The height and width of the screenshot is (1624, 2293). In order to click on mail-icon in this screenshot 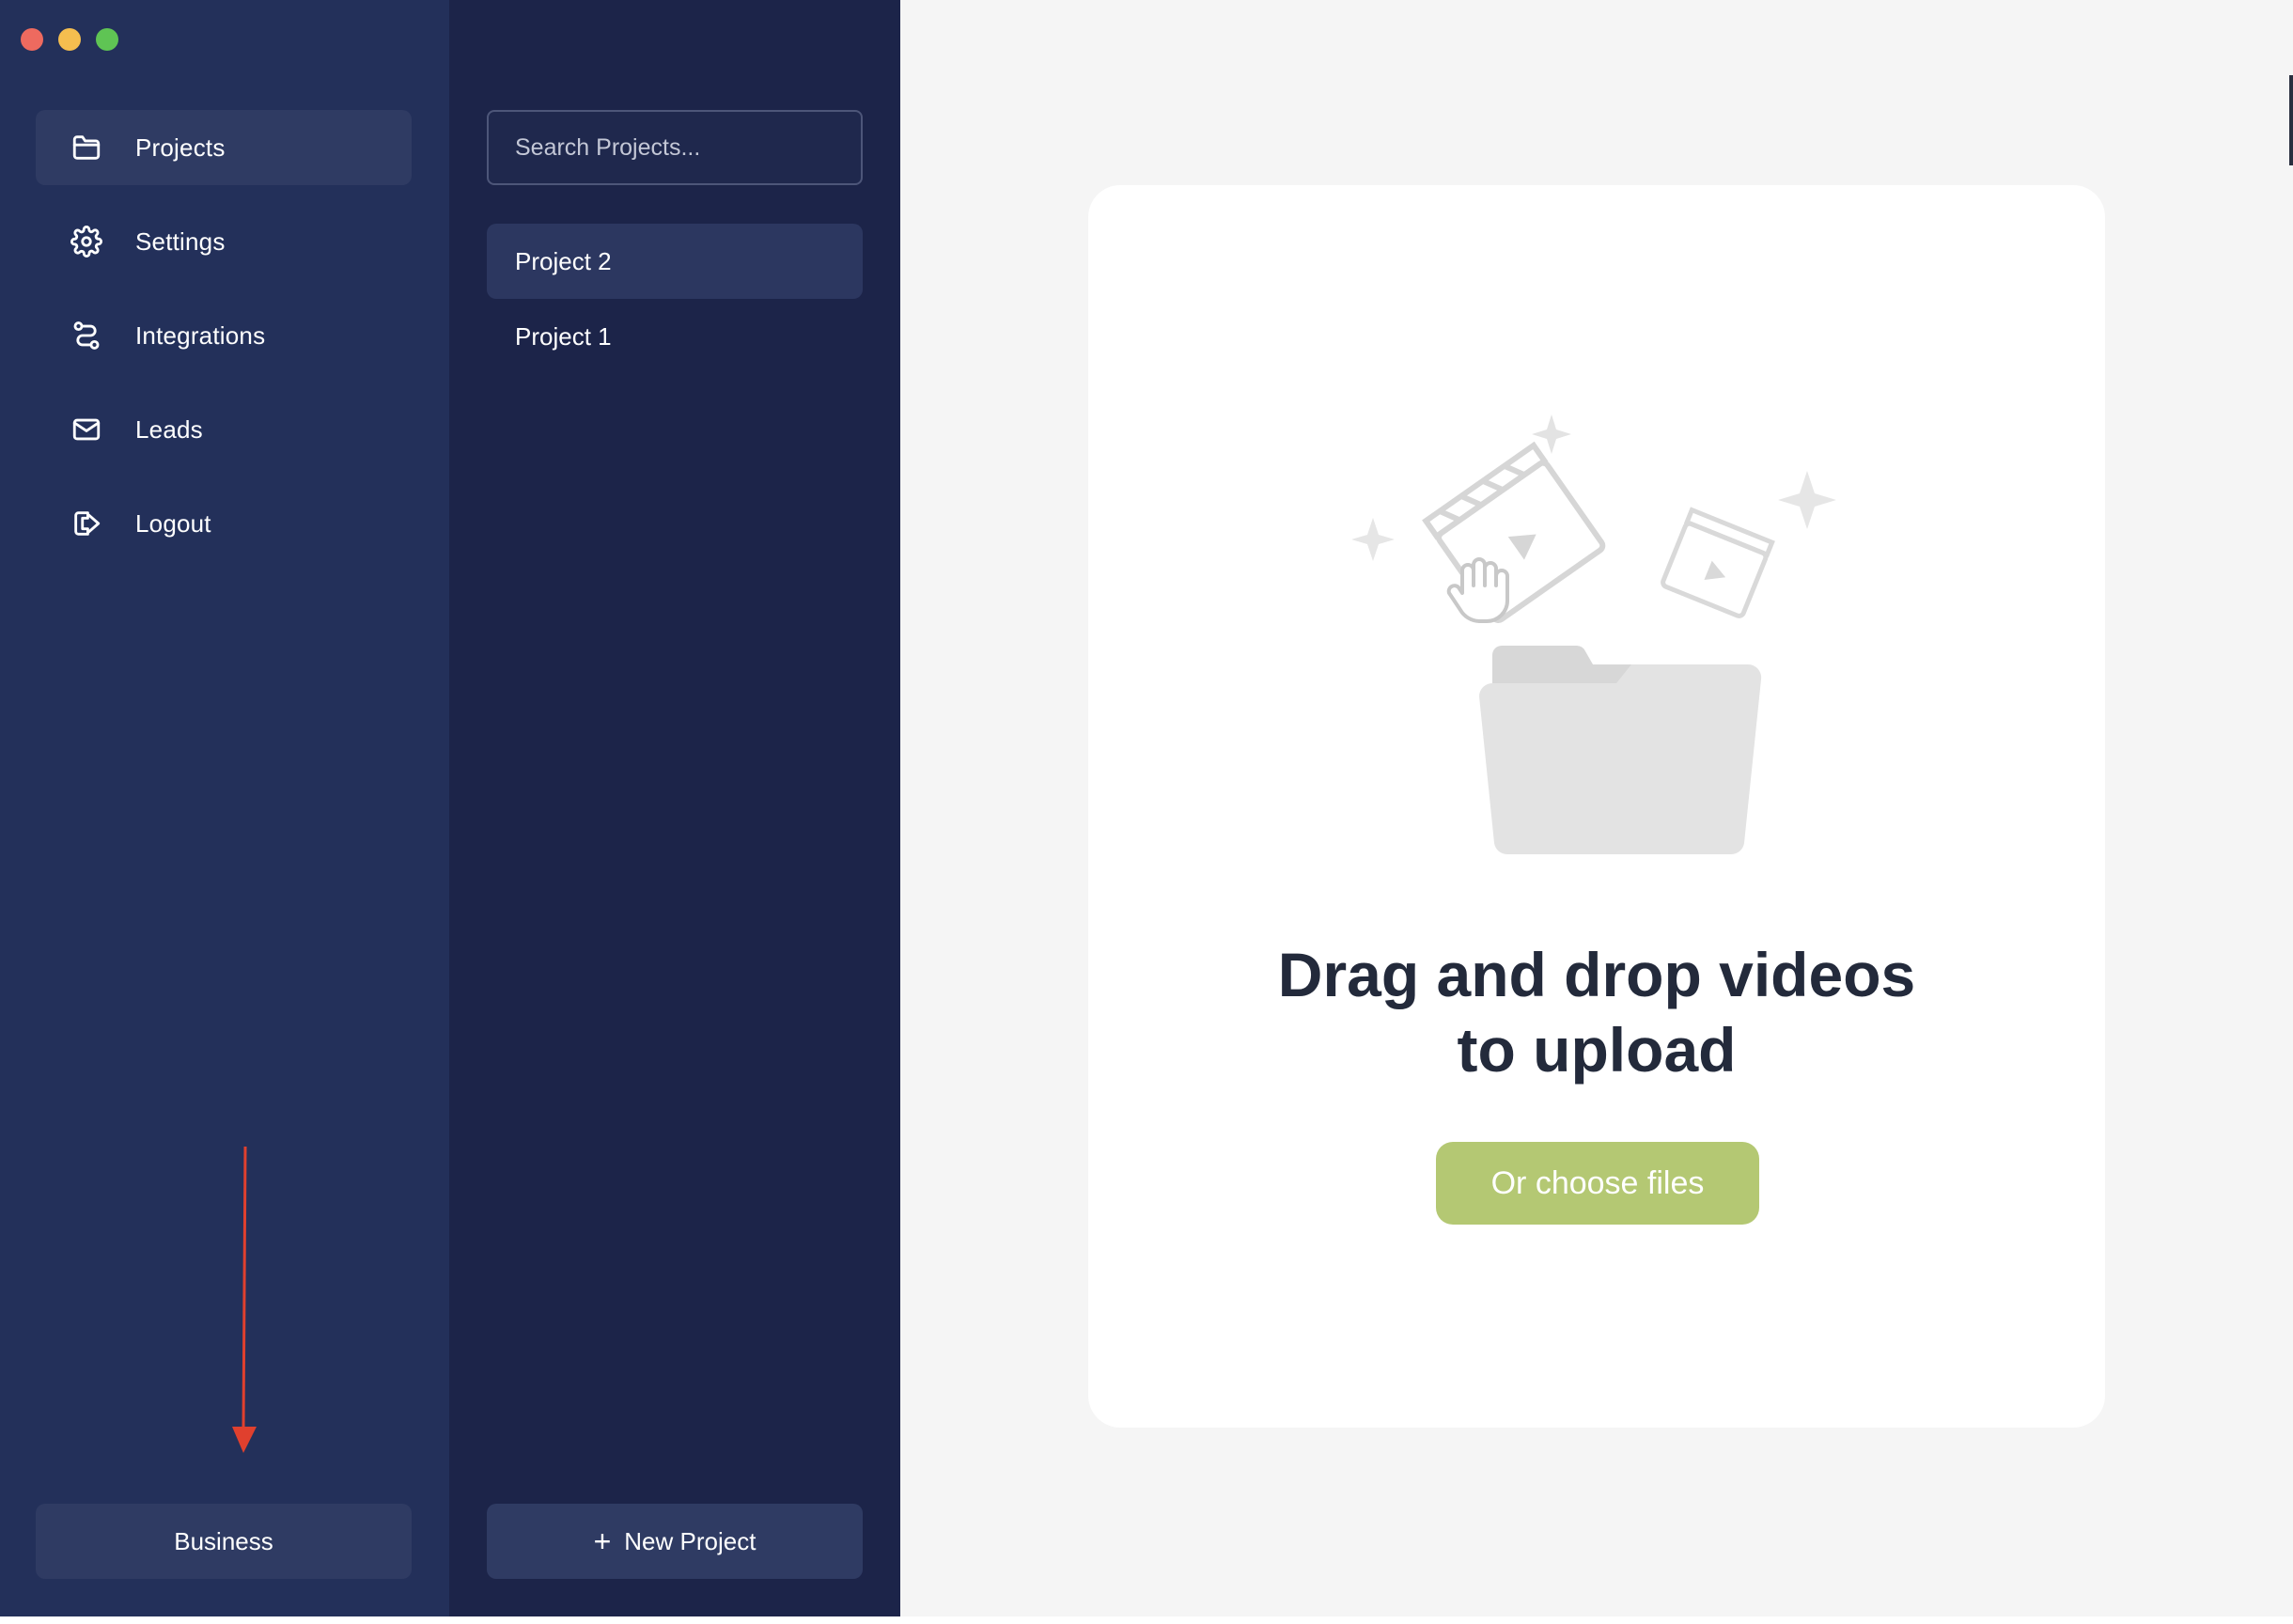, I will do `click(86, 429)`.